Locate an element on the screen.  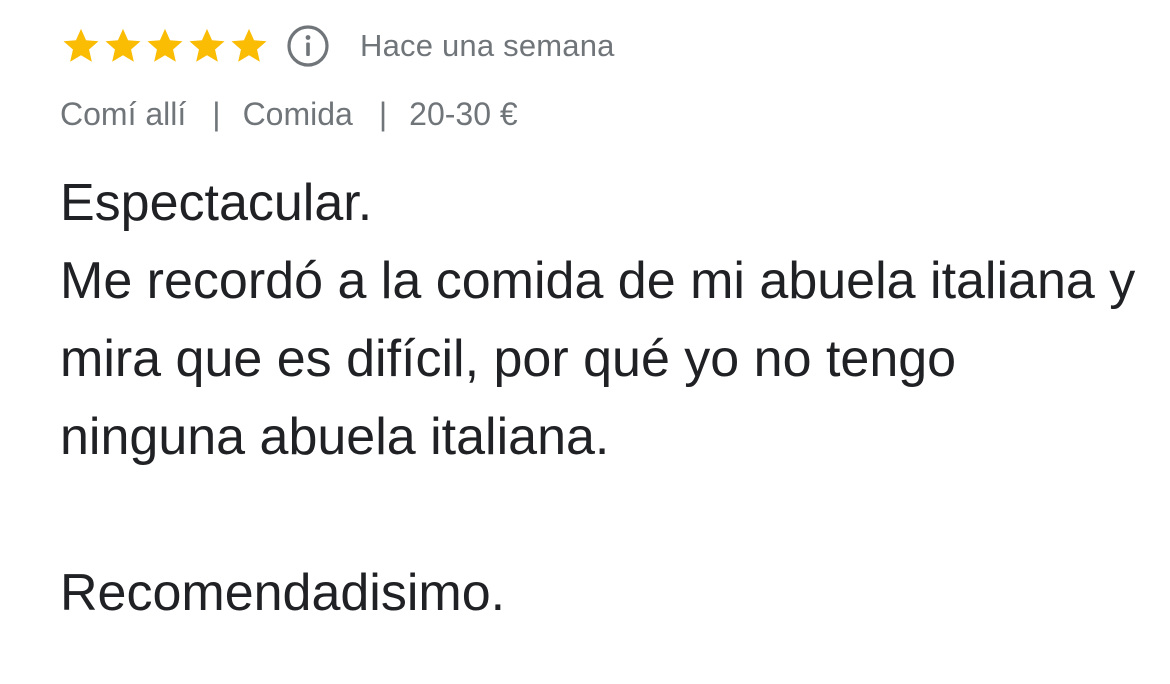
review-meta: Comí allí | Comida | 20-30 € is located at coordinates (289, 114).